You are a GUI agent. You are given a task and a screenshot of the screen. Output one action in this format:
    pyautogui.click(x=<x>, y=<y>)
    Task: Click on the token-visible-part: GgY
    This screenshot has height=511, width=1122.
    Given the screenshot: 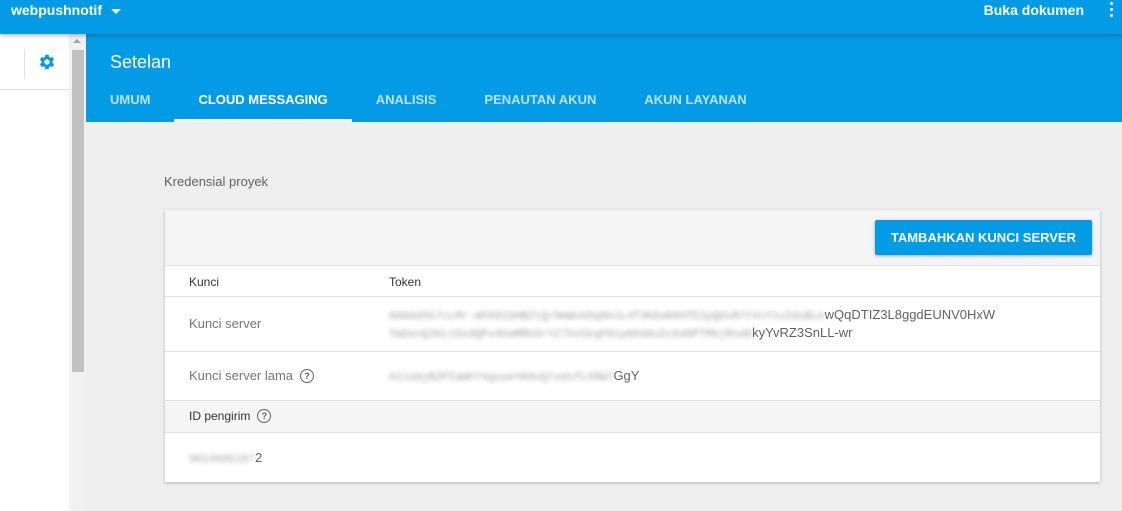 What is the action you would take?
    pyautogui.click(x=626, y=375)
    